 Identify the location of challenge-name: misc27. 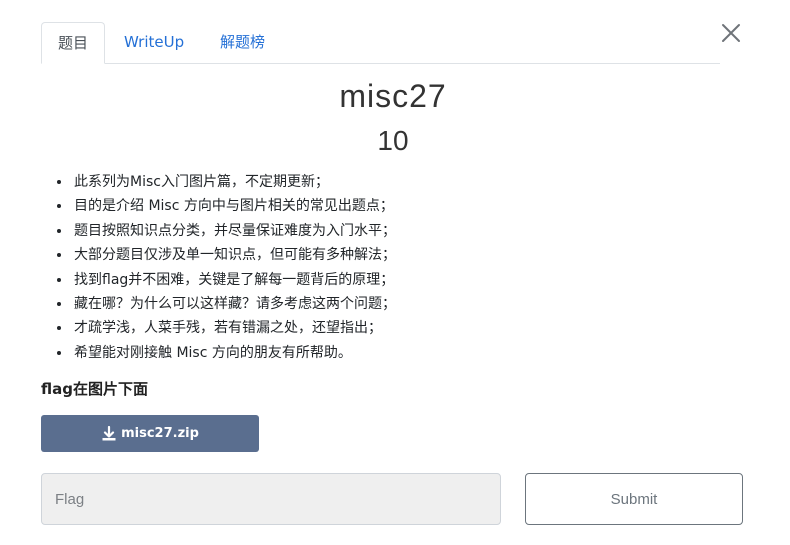
(393, 96).